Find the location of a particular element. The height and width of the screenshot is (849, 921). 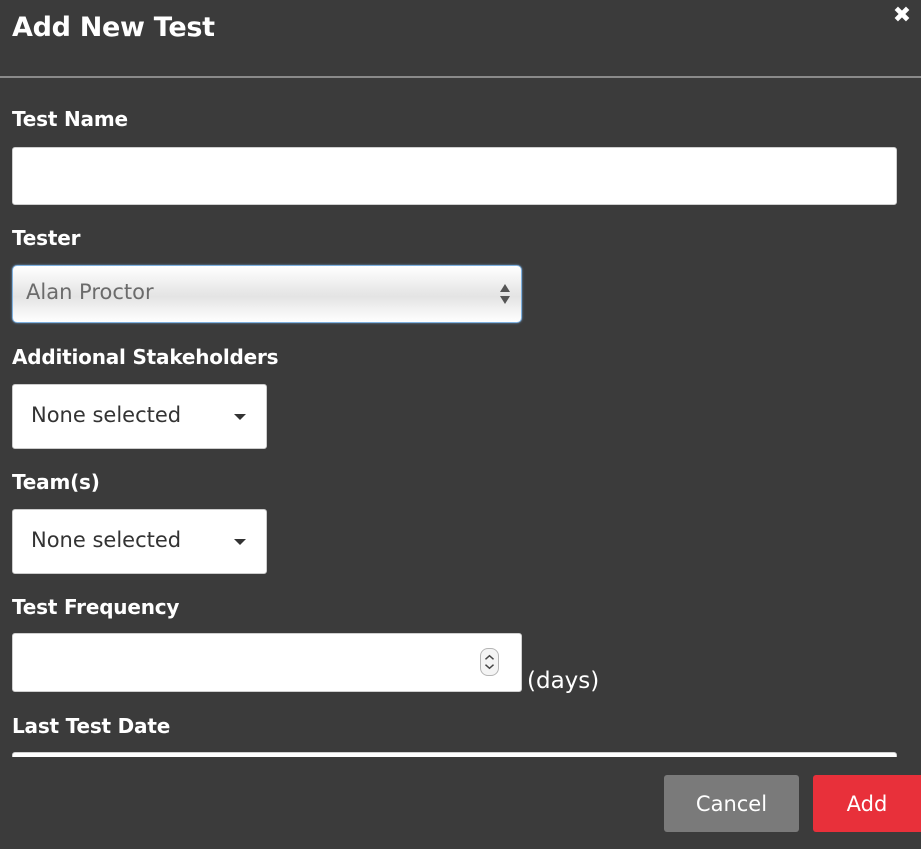

teams-selected-value: None selected is located at coordinates (106, 540).